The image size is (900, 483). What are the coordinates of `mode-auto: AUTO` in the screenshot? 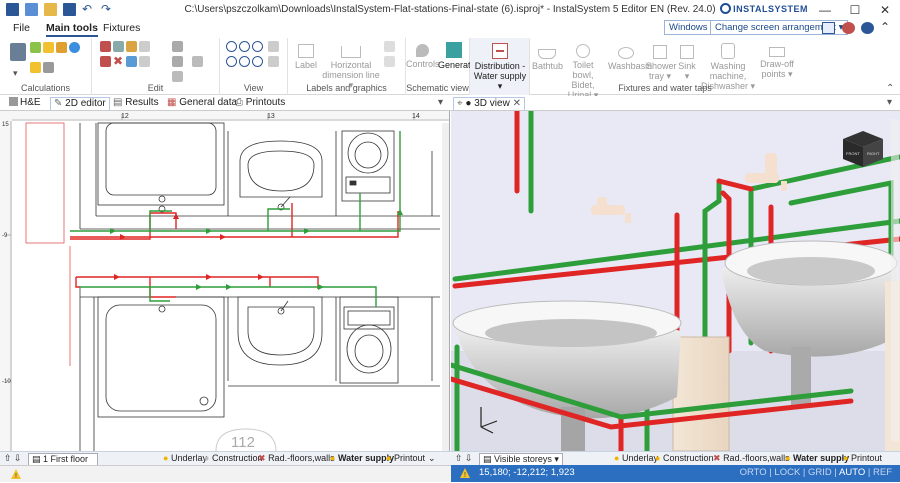 It's located at (852, 472).